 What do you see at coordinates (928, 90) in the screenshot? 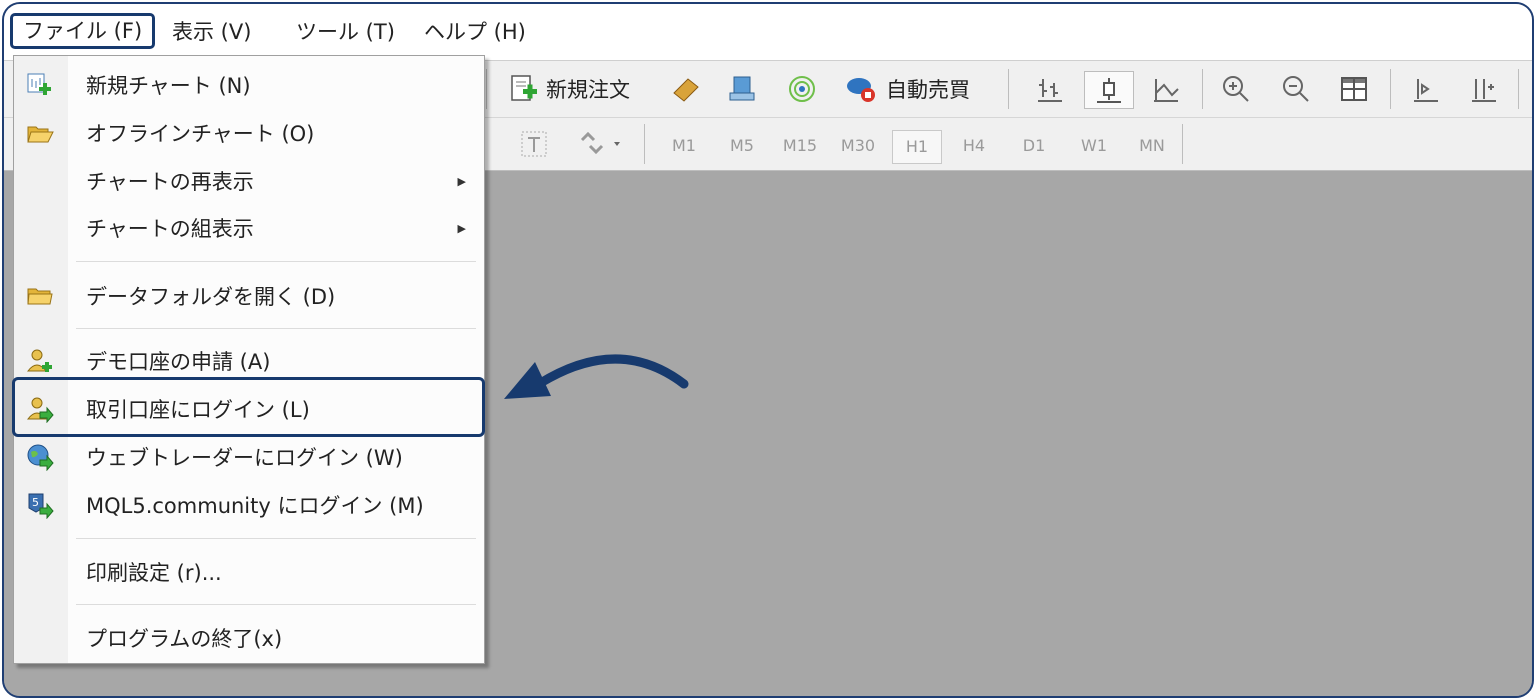
I see `auto-trade-label: 自動売買` at bounding box center [928, 90].